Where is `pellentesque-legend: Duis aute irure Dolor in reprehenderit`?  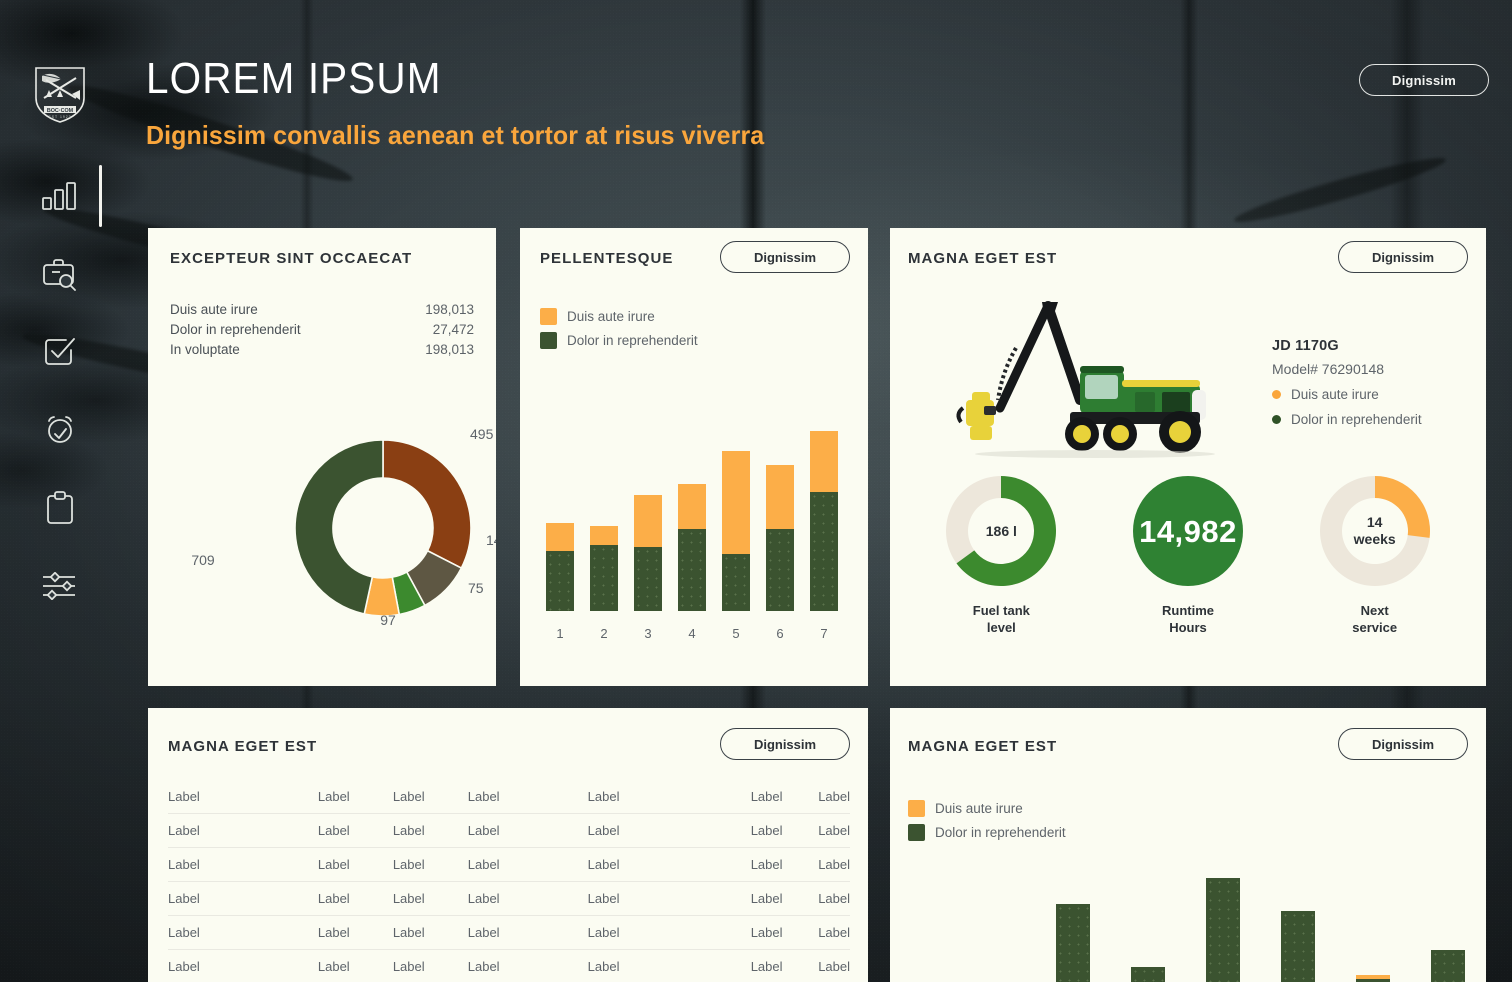 pellentesque-legend: Duis aute irure Dolor in reprehenderit is located at coordinates (619, 328).